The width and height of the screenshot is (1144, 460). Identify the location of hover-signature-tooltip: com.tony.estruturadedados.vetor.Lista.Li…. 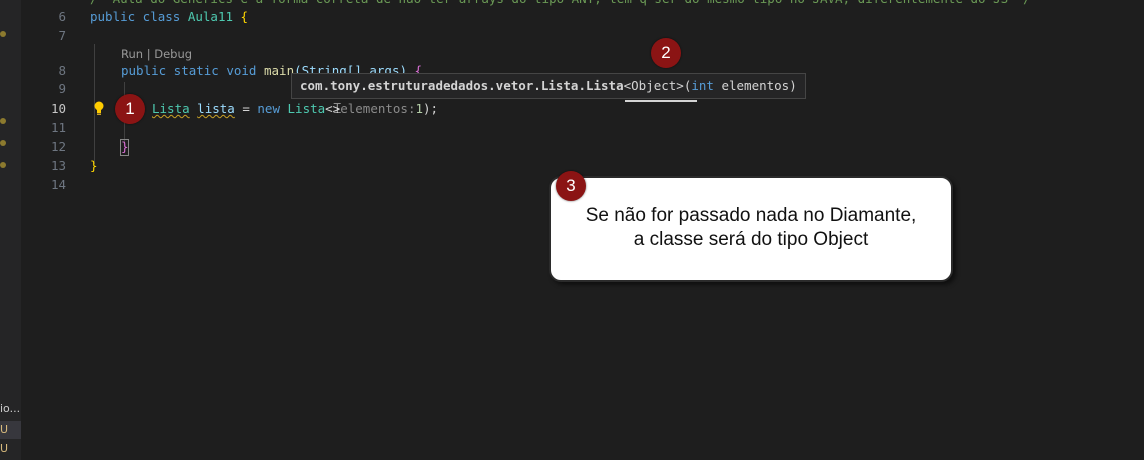
(548, 86).